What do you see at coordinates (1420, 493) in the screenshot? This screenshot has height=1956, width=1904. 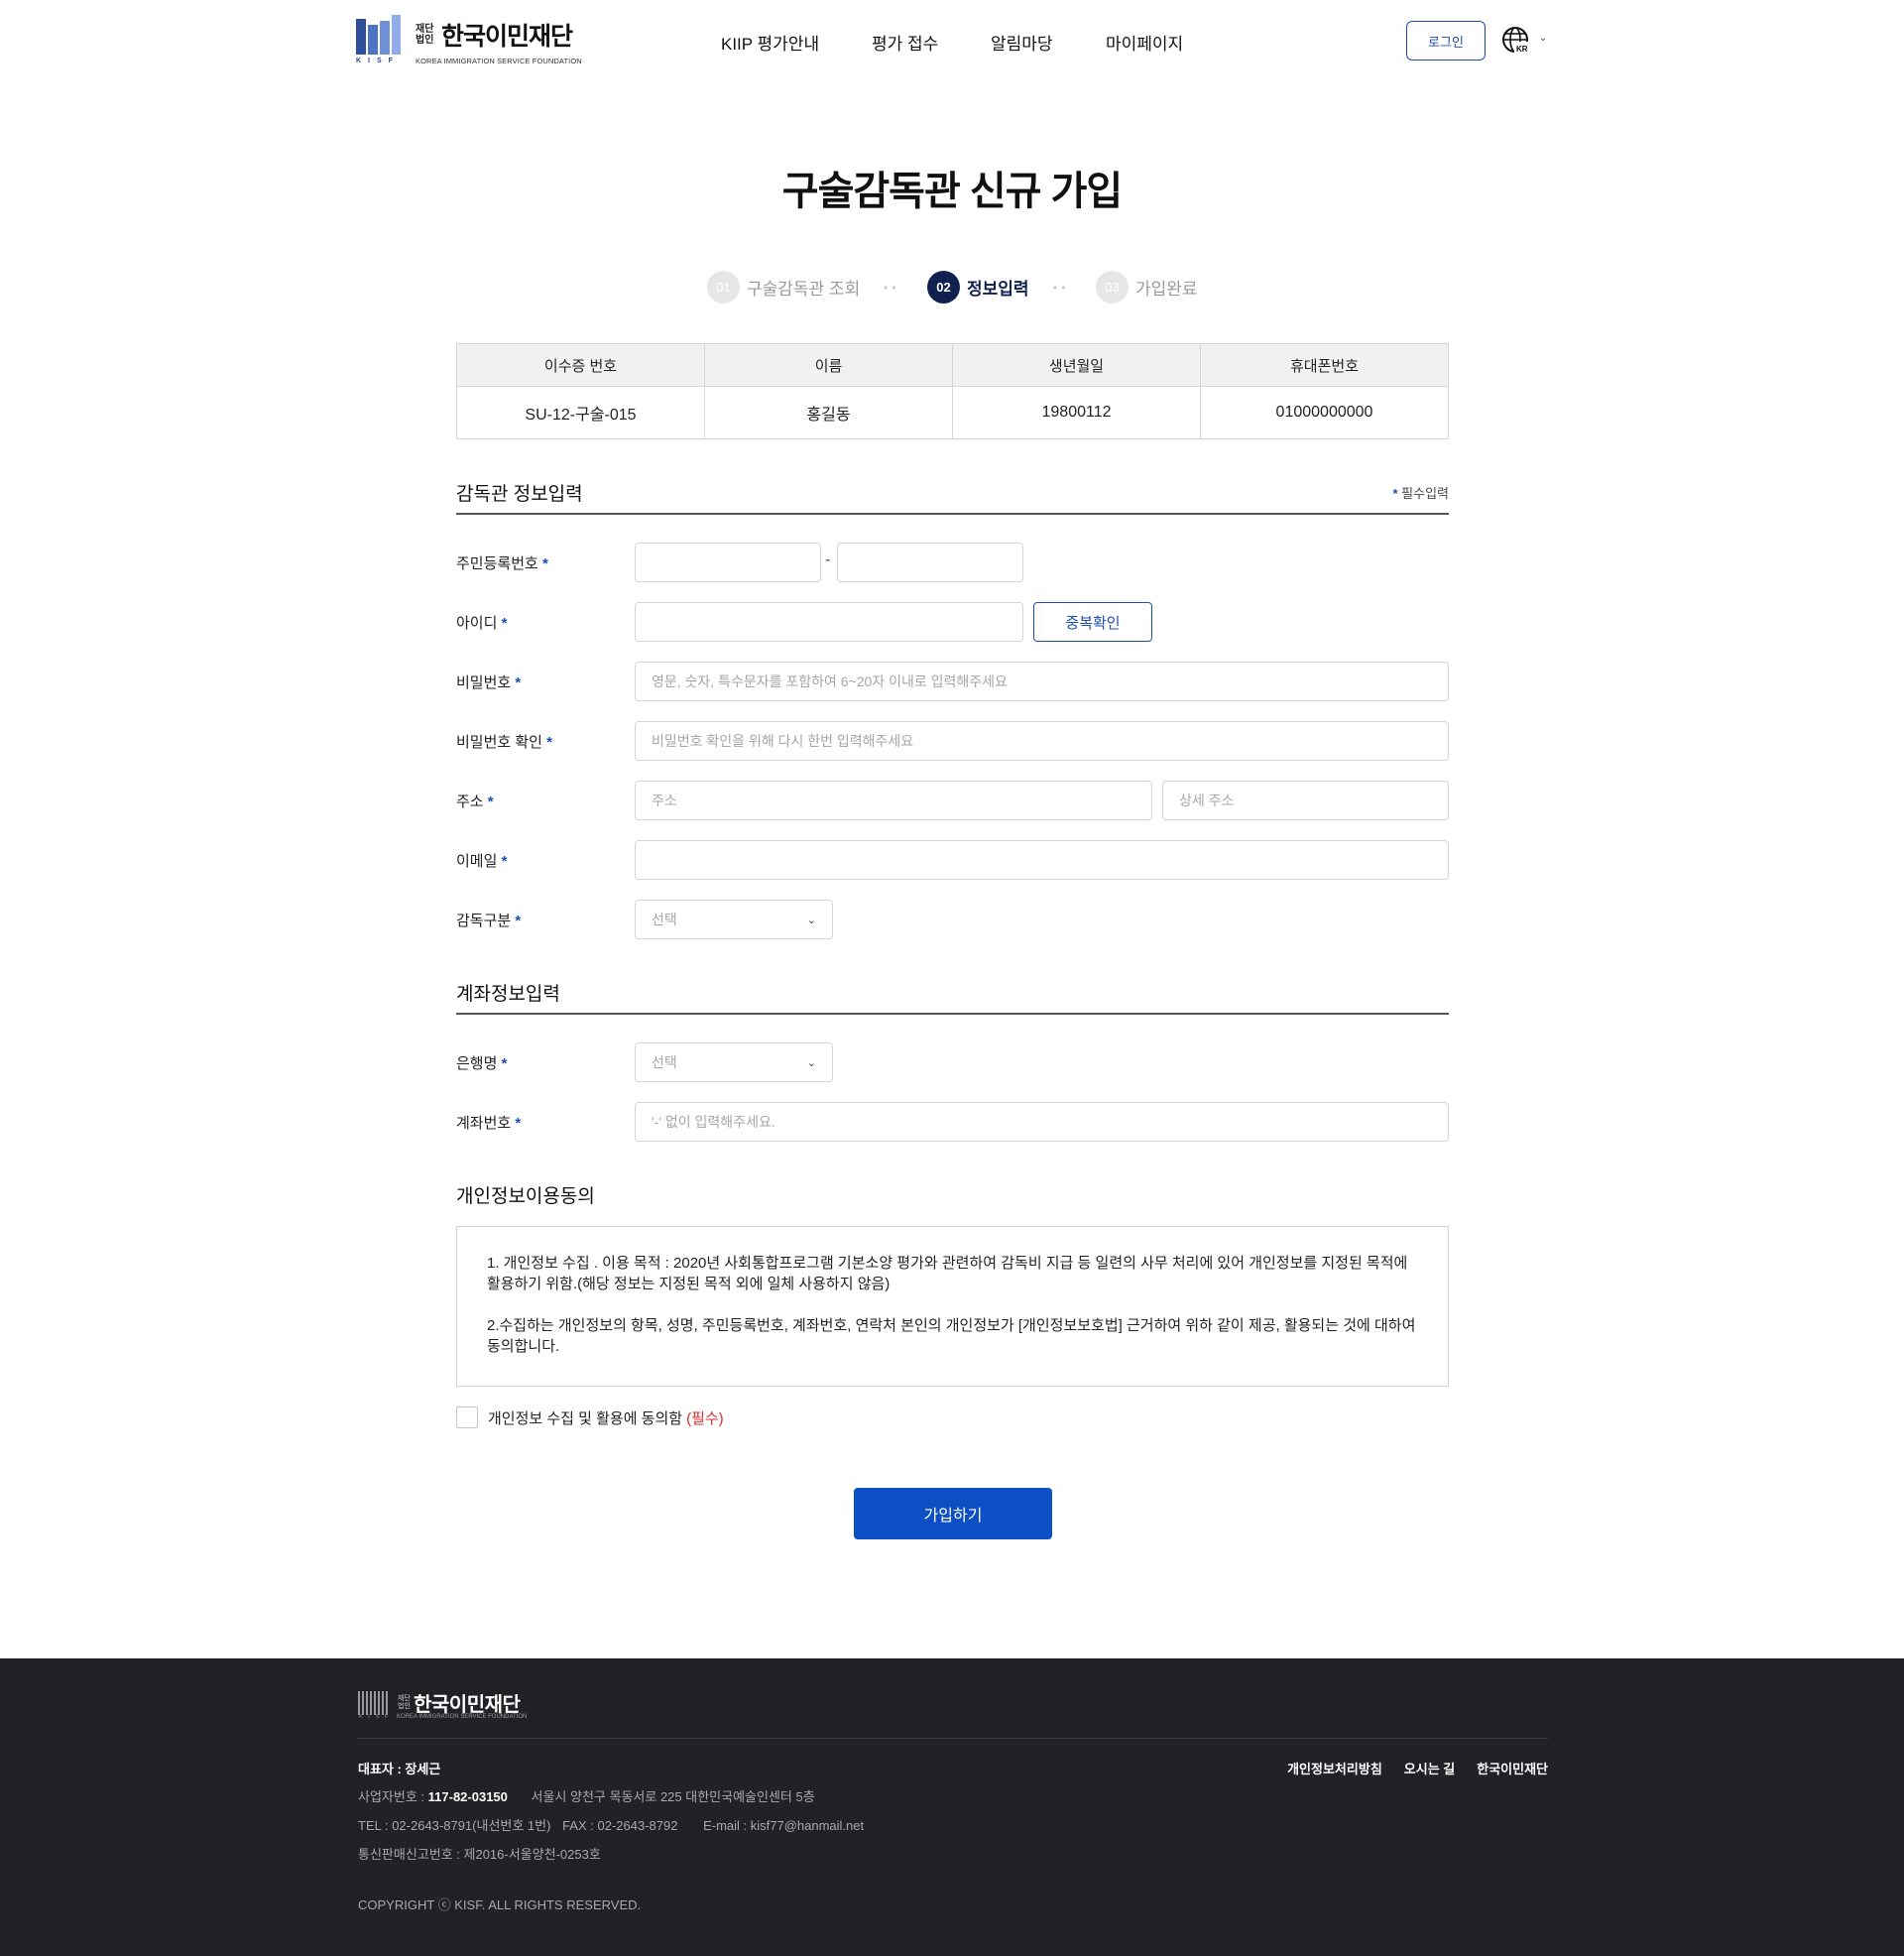 I see `required-note: * 필수입력` at bounding box center [1420, 493].